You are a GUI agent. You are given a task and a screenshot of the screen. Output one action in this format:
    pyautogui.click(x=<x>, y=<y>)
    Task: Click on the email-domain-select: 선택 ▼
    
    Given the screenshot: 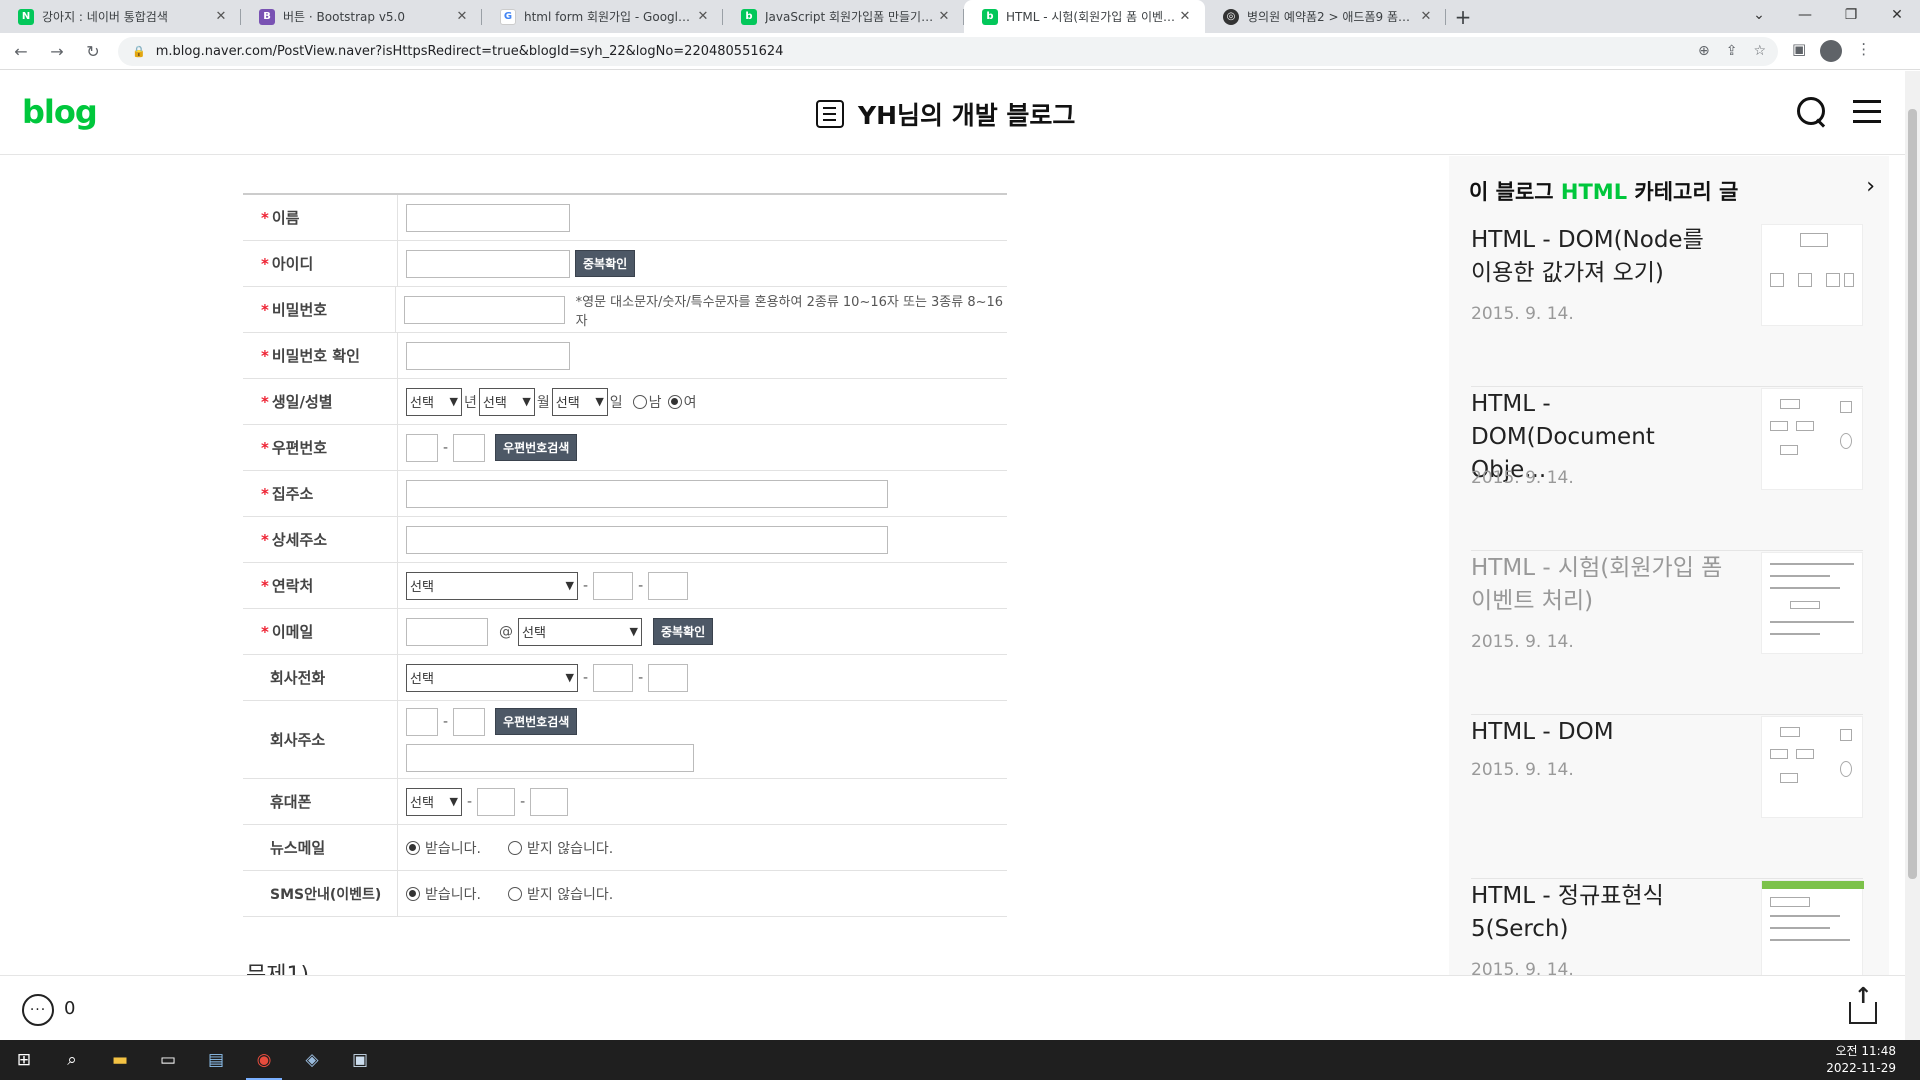 What is the action you would take?
    pyautogui.click(x=580, y=631)
    